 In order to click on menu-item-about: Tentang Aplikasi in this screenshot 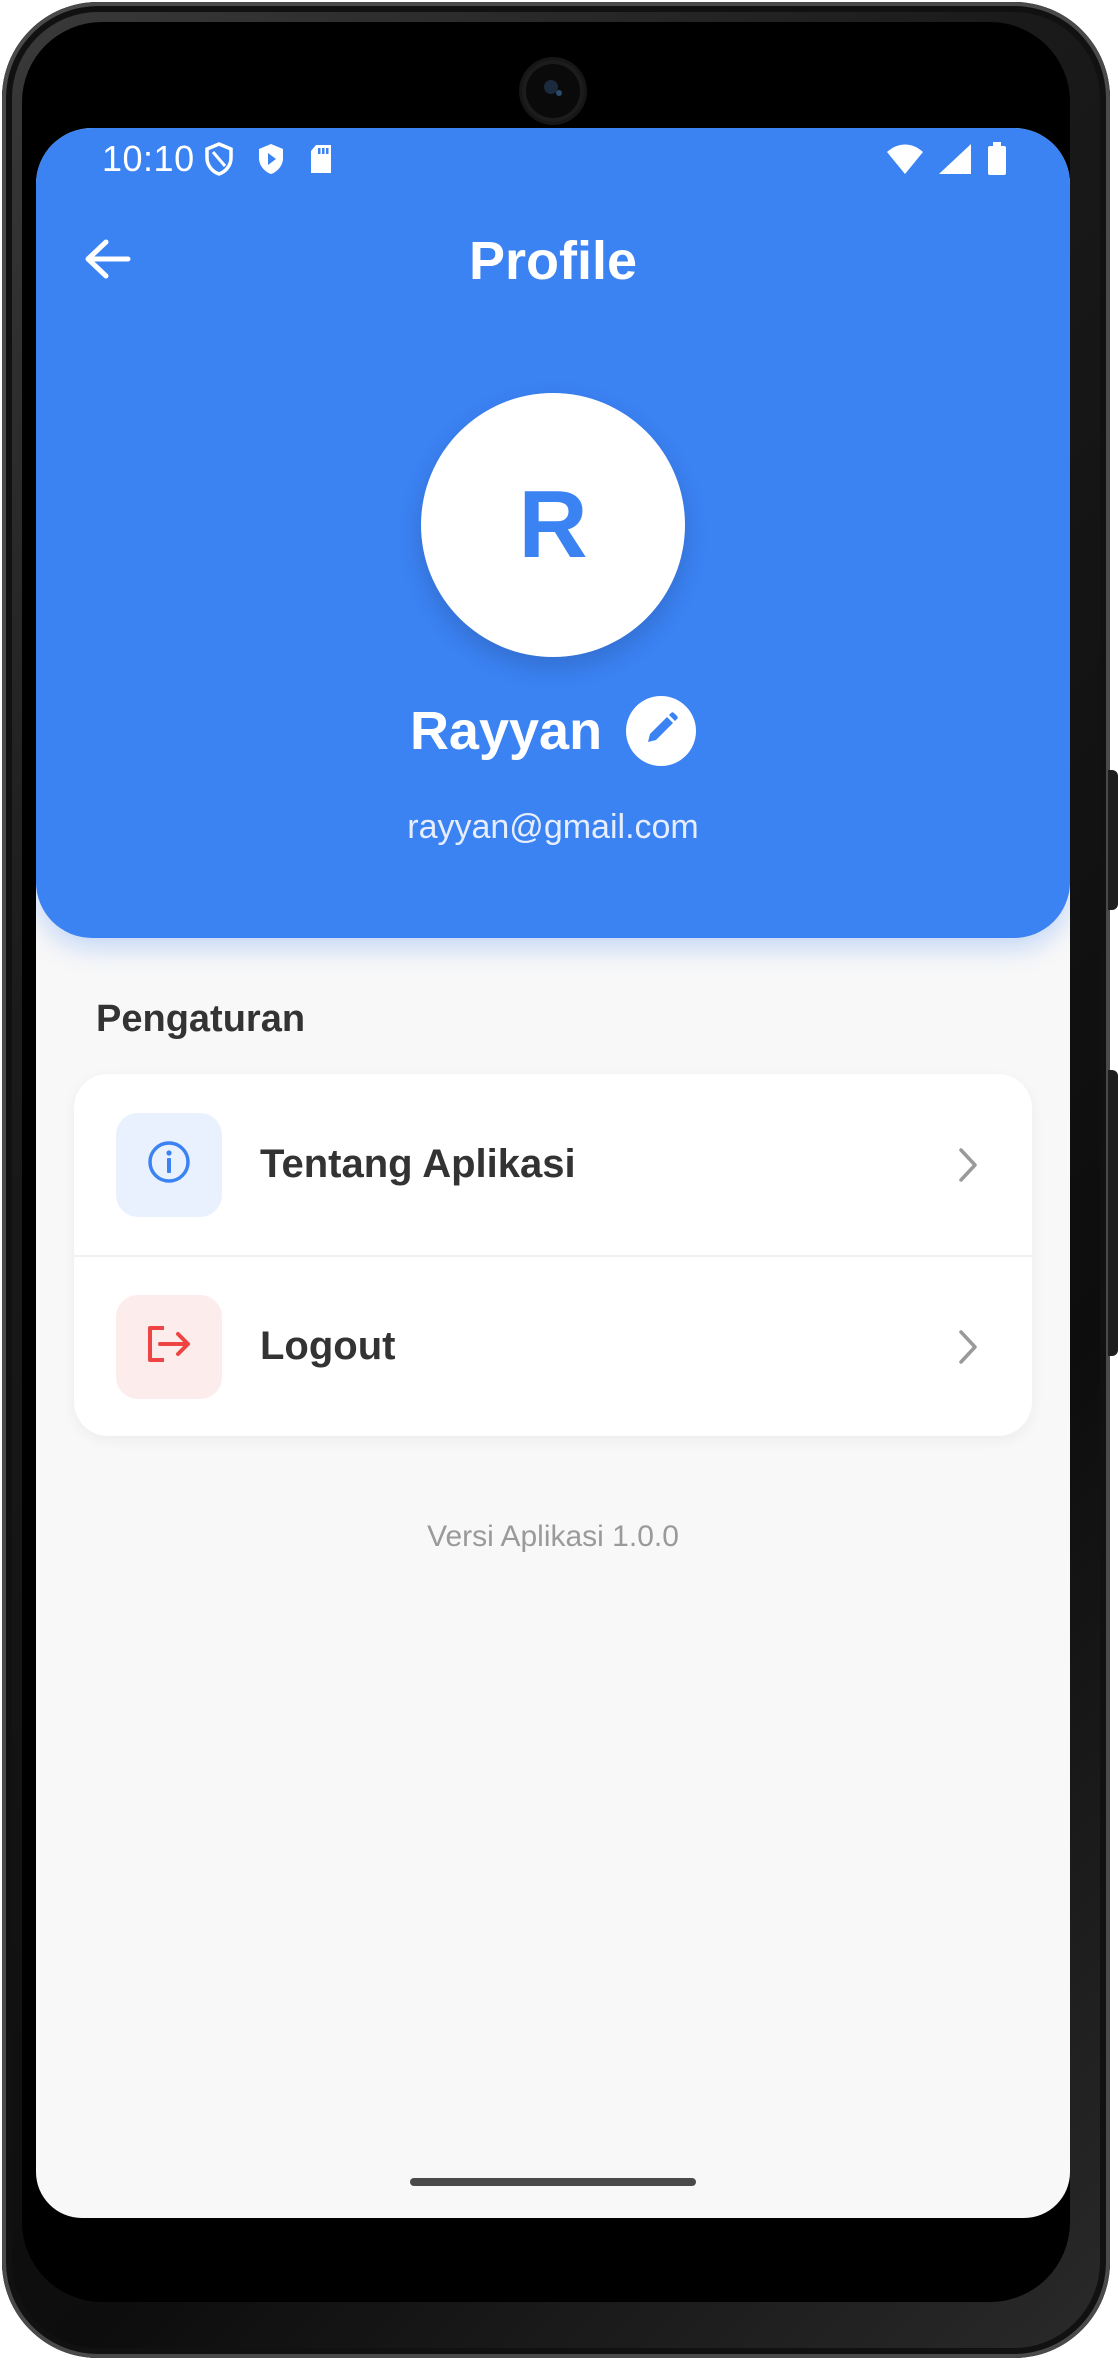, I will do `click(553, 1165)`.